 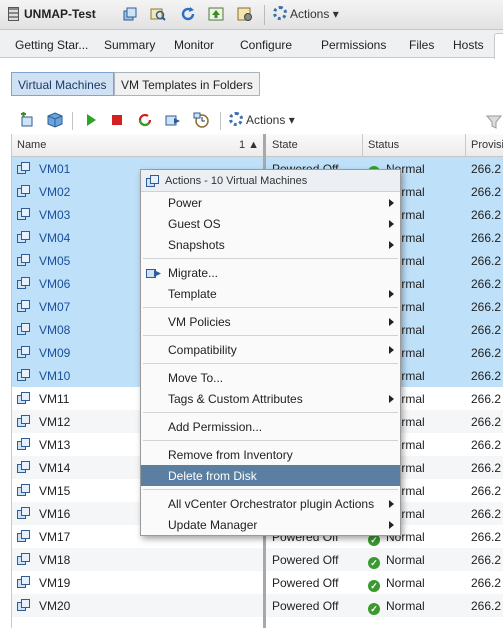 I want to click on title-bar: UNMAP-Test Actions ▾, so click(x=251, y=15).